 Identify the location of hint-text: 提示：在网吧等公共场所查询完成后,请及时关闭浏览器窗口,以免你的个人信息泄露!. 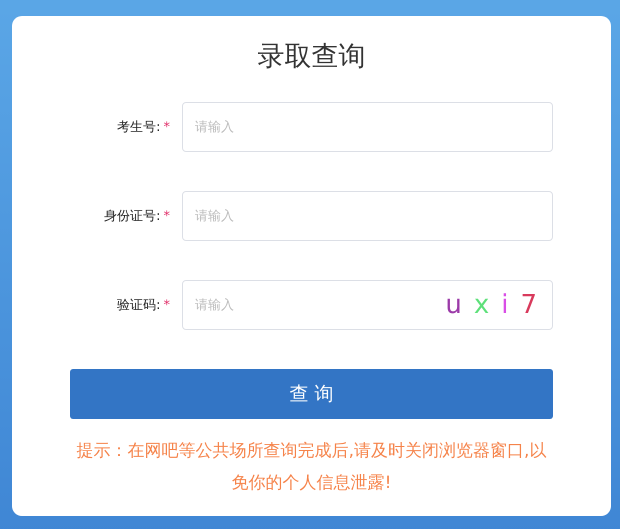
(312, 467).